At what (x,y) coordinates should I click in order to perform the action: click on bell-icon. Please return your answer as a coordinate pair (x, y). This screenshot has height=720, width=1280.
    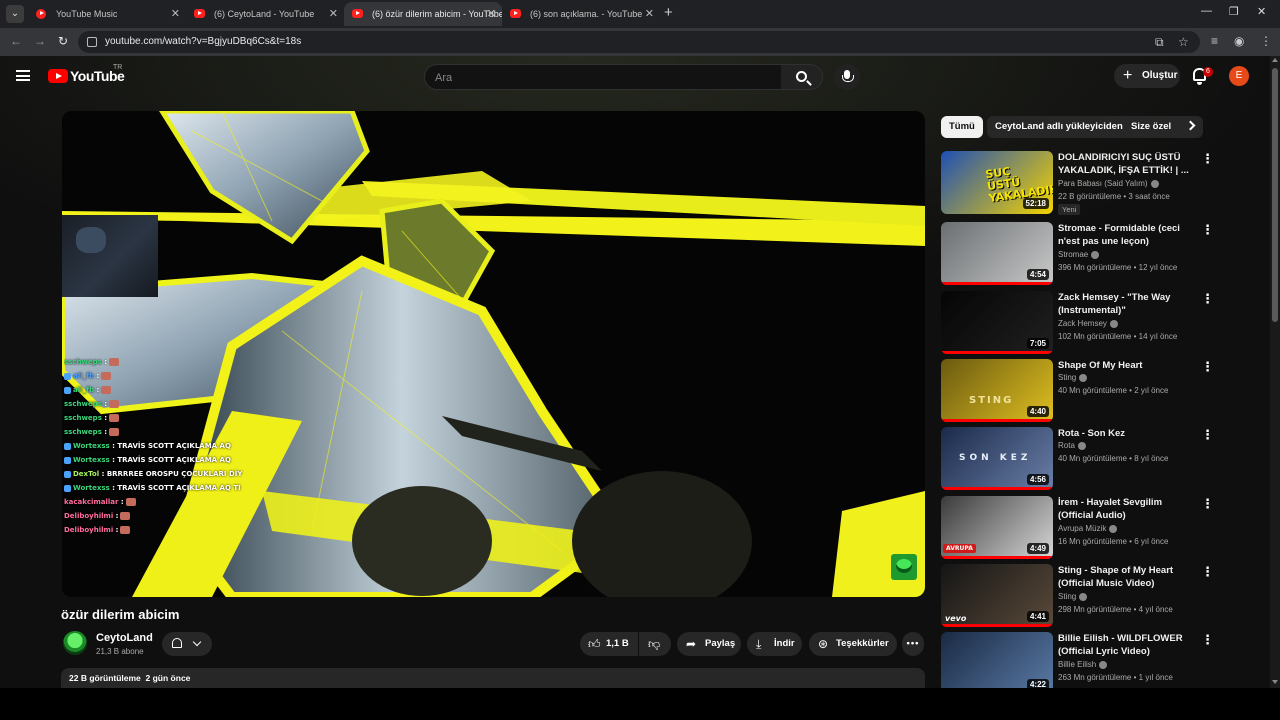
    Looking at the image, I should click on (177, 643).